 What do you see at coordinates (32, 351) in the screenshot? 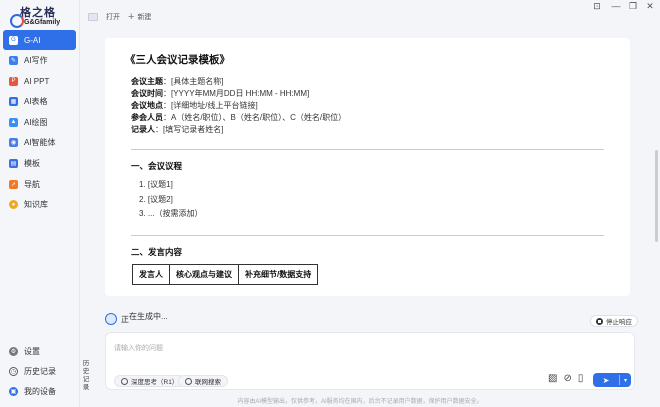
I see `sidebar-item-label: 设置` at bounding box center [32, 351].